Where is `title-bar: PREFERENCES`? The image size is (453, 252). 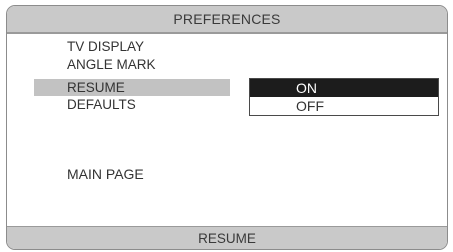
title-bar: PREFERENCES is located at coordinates (227, 19).